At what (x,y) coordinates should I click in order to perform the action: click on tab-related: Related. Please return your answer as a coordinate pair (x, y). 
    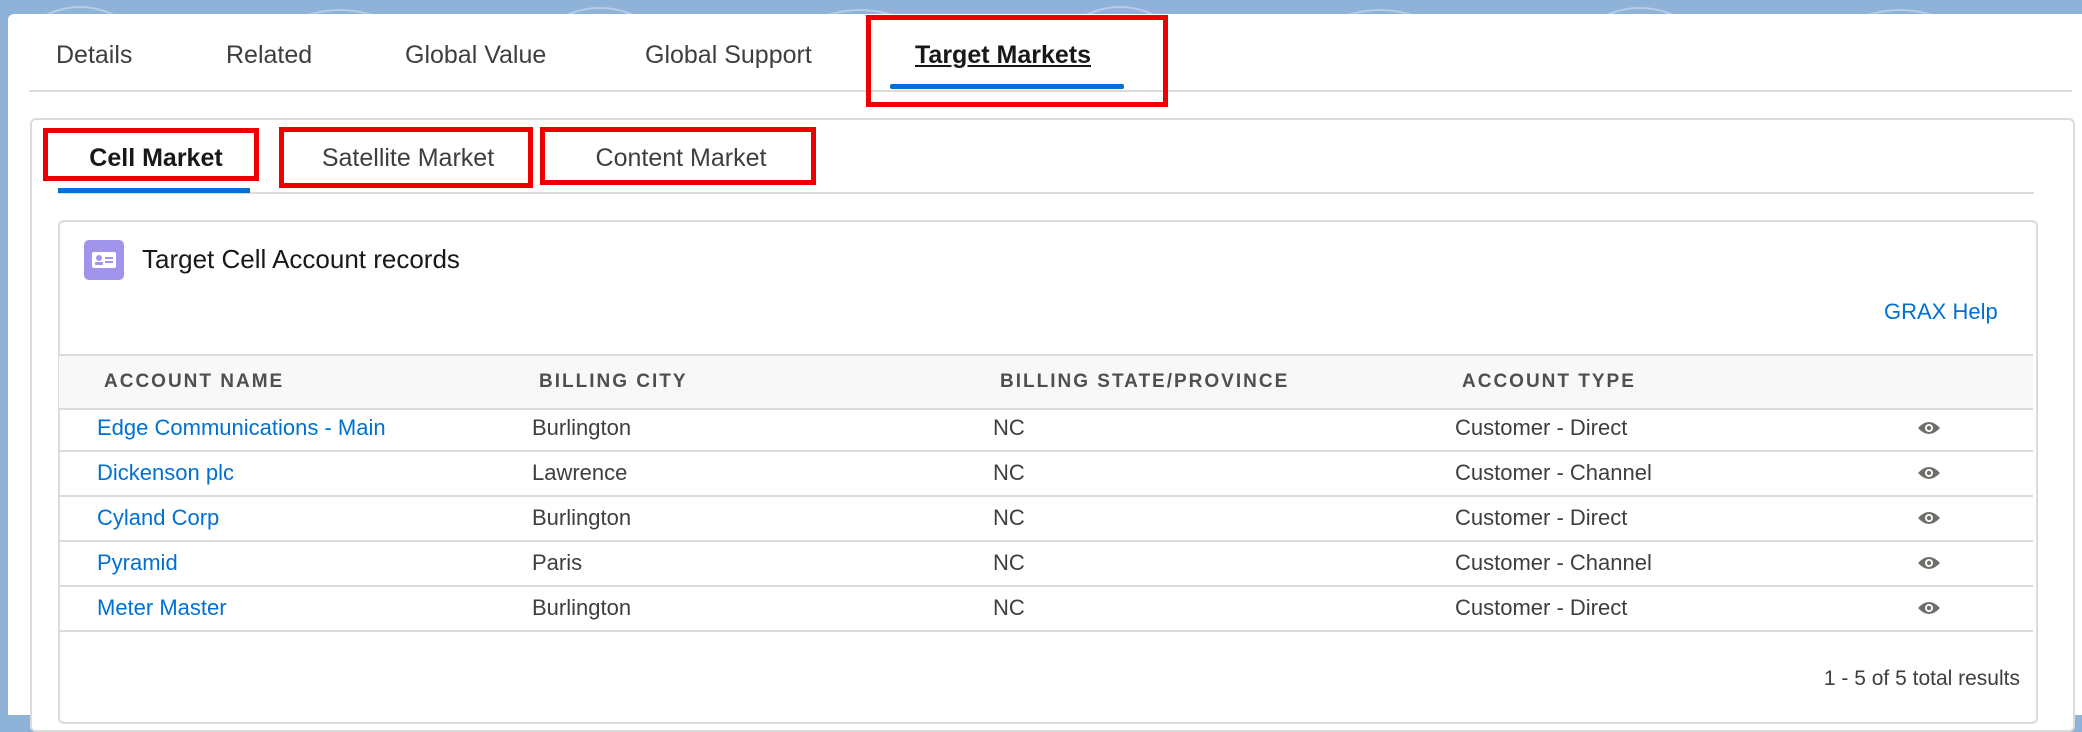
    Looking at the image, I should click on (269, 52).